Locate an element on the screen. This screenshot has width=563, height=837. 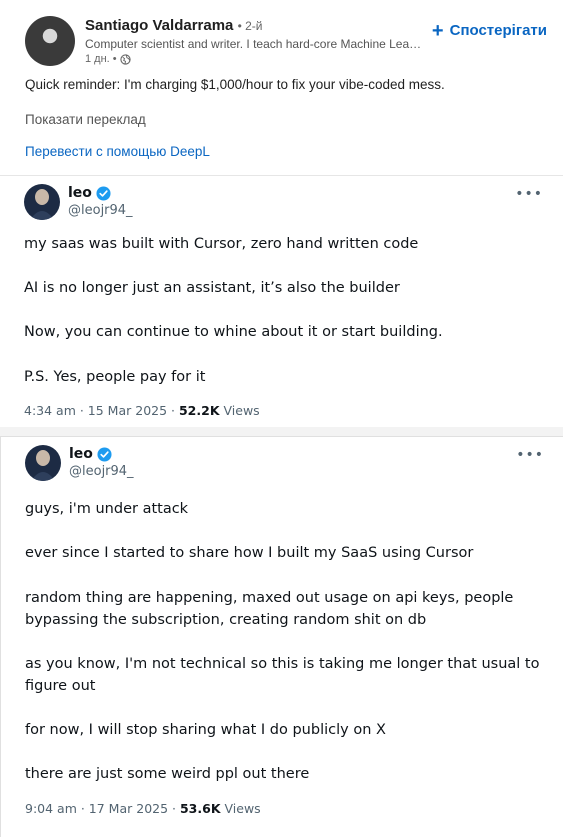
tweet-timestamp: 9:04 am · 17 Mar 2025 · is located at coordinates (100, 808).